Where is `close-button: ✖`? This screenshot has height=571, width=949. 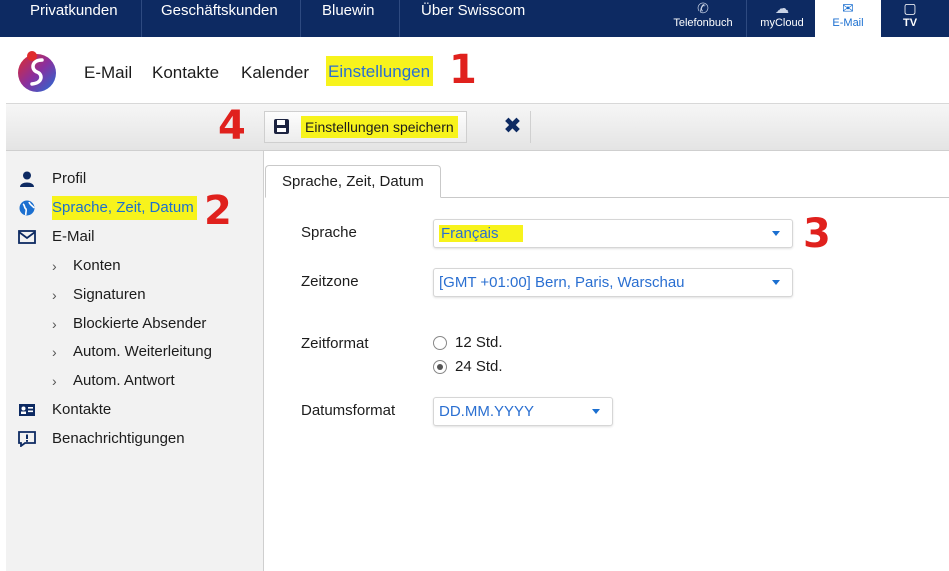 close-button: ✖ is located at coordinates (513, 127).